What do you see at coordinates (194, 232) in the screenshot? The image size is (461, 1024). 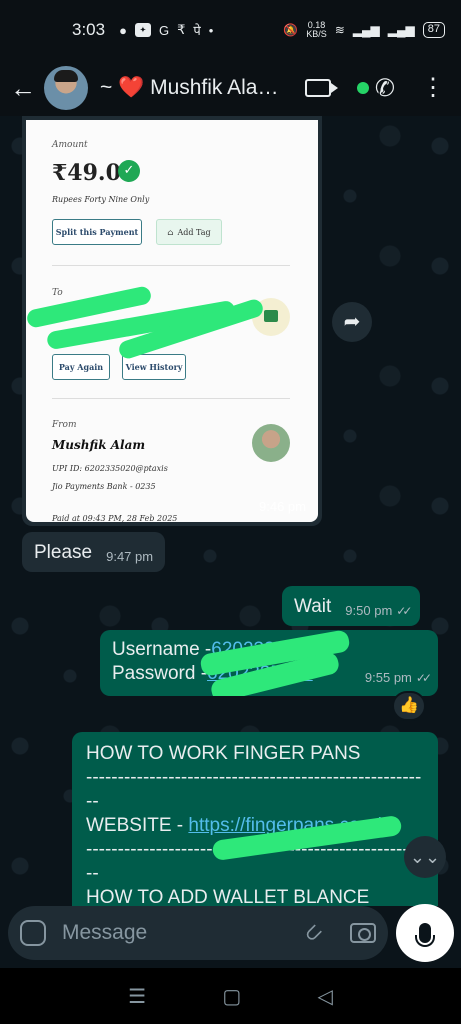 I see `add-tag-label: Add Tag` at bounding box center [194, 232].